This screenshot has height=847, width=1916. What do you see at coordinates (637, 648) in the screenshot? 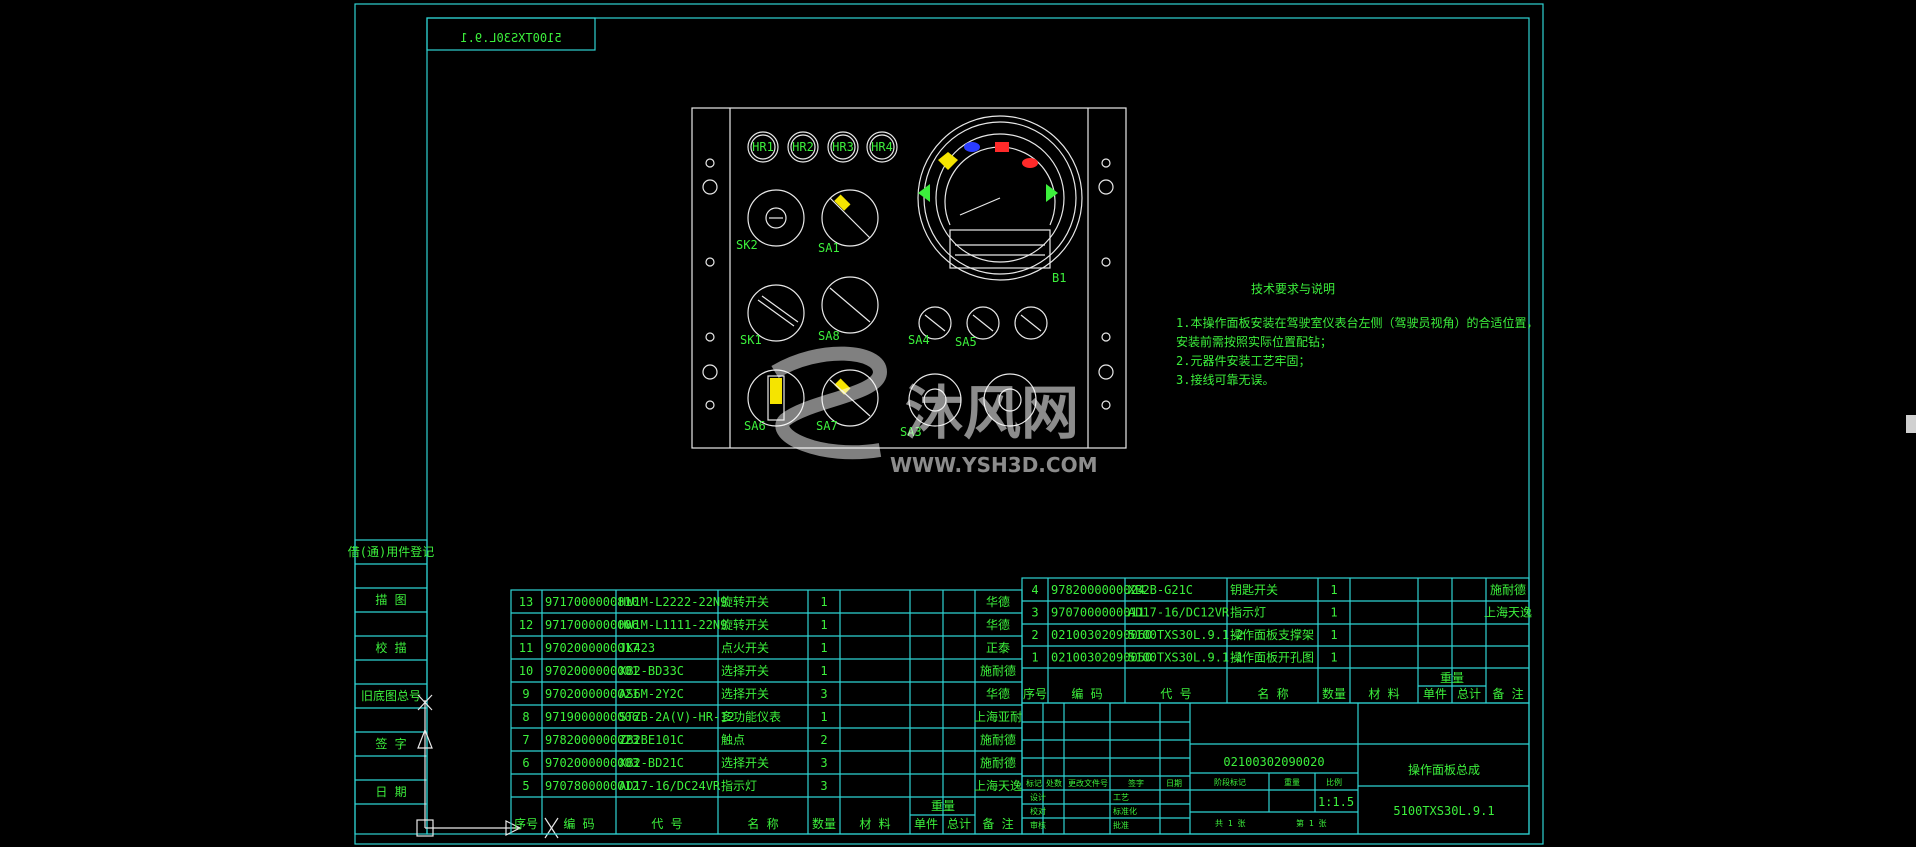
I see `bom-cell-spec: JK423` at bounding box center [637, 648].